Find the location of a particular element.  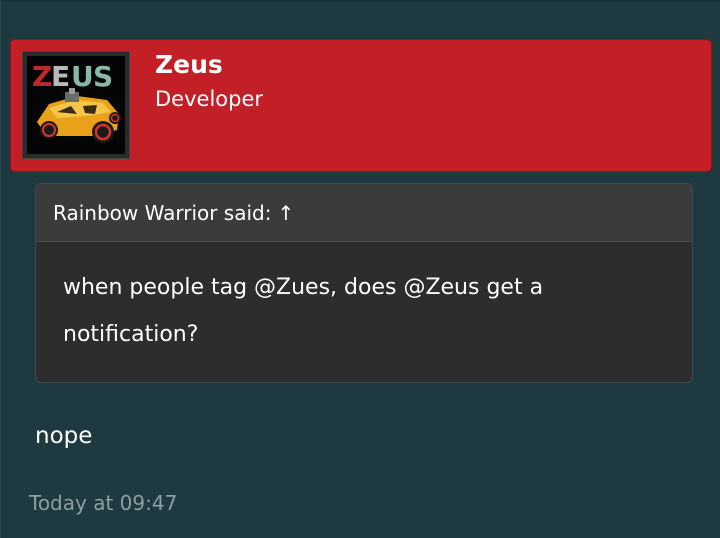

quote-text-line: when people tag @Zues, does @Zeus get a is located at coordinates (303, 287).